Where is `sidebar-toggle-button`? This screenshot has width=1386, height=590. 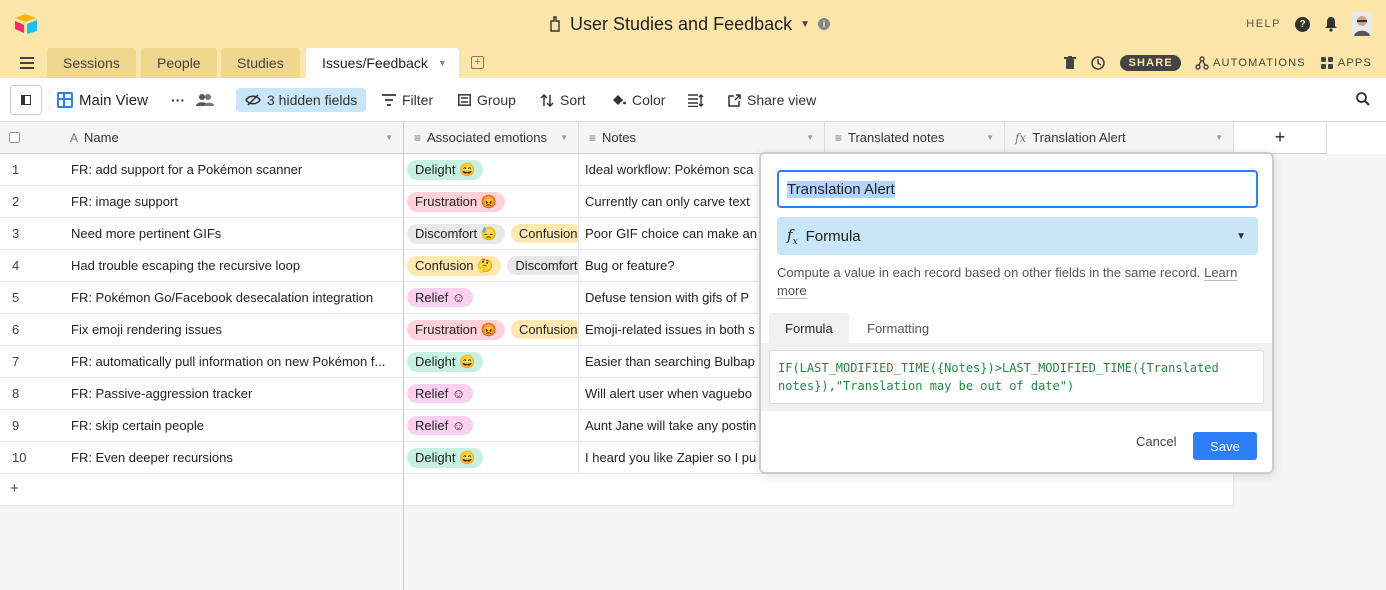
sidebar-toggle-button is located at coordinates (26, 100).